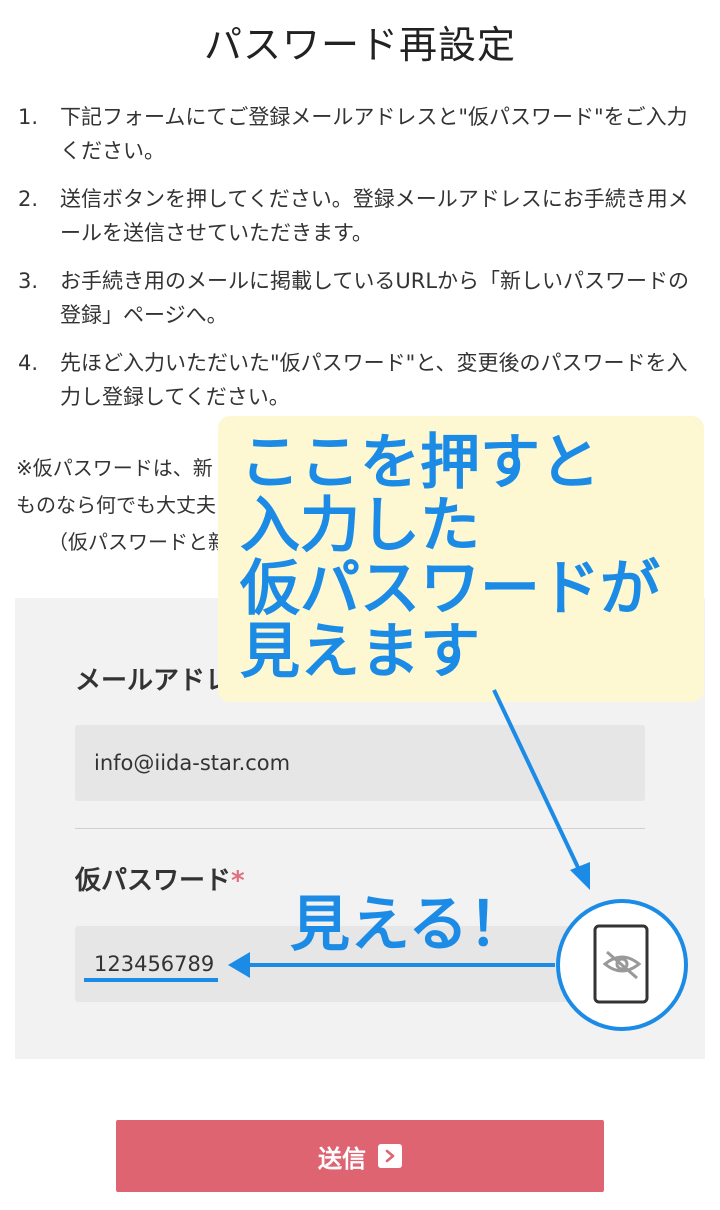  I want to click on form-divider, so click(360, 828).